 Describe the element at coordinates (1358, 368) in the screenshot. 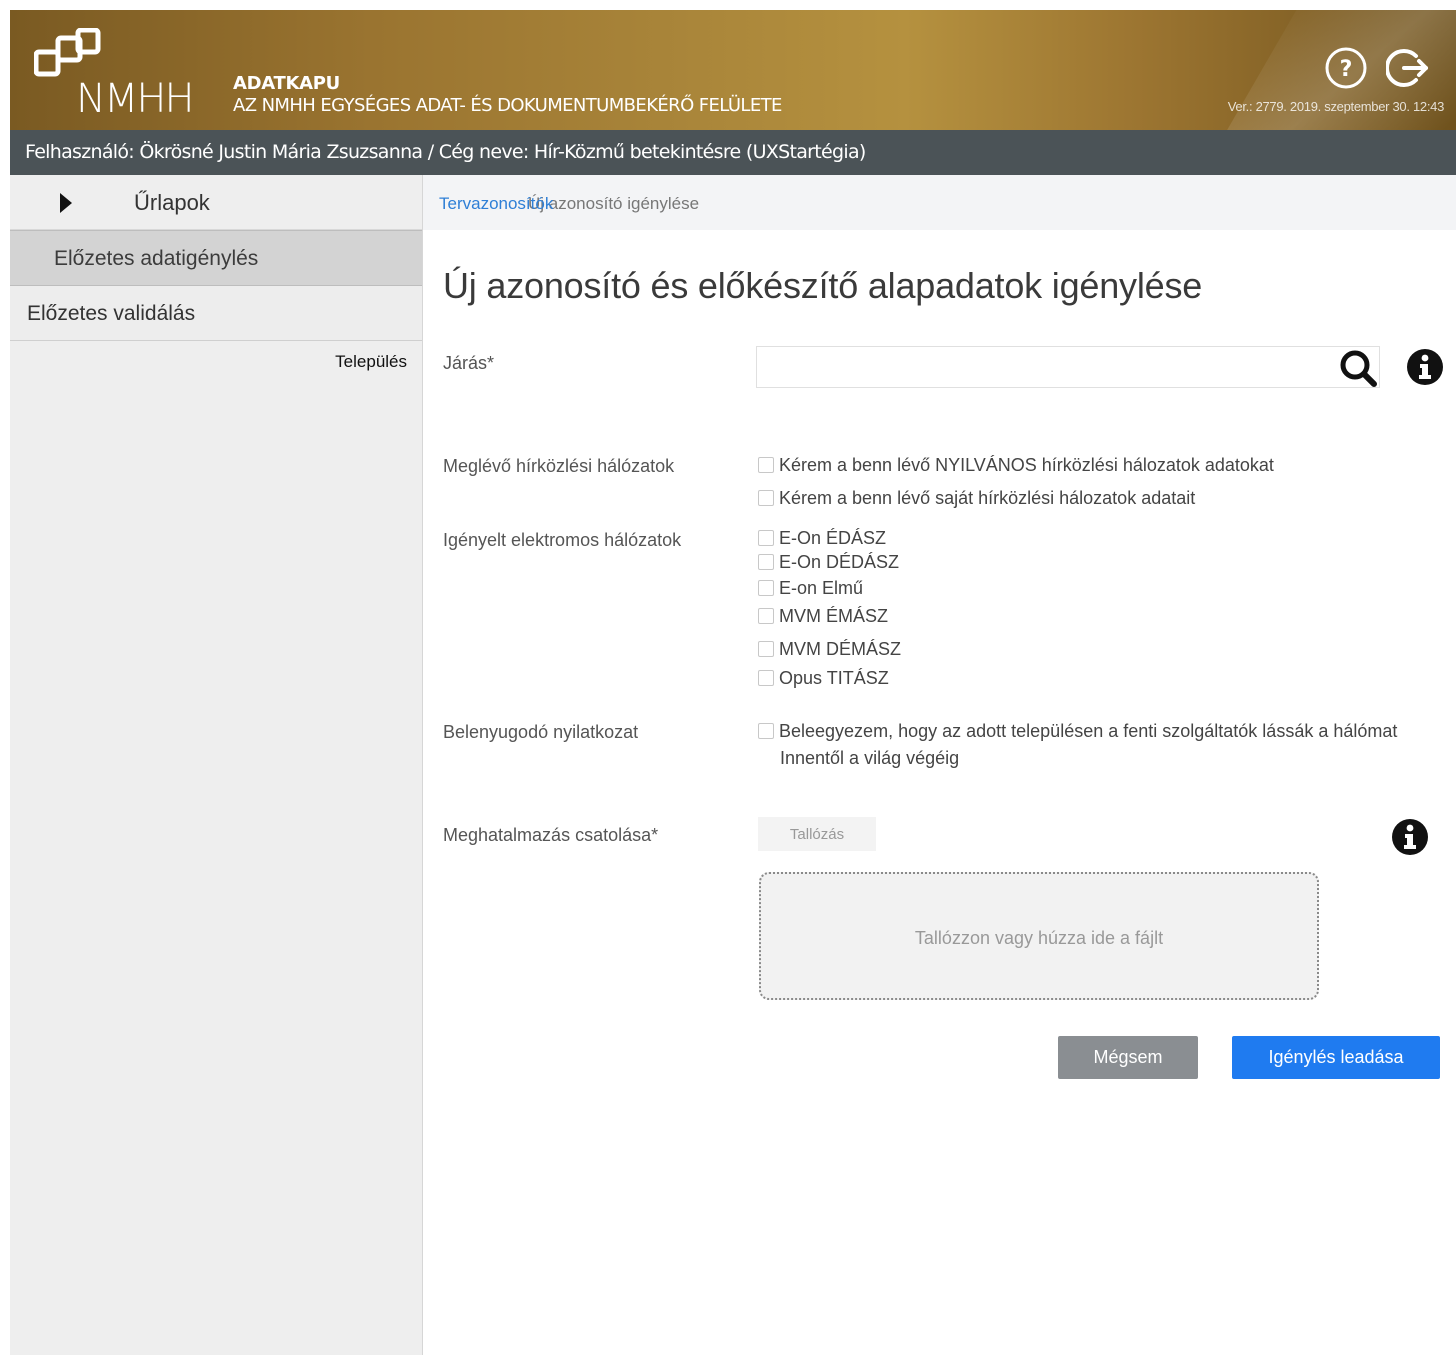

I see `search-icon` at that location.